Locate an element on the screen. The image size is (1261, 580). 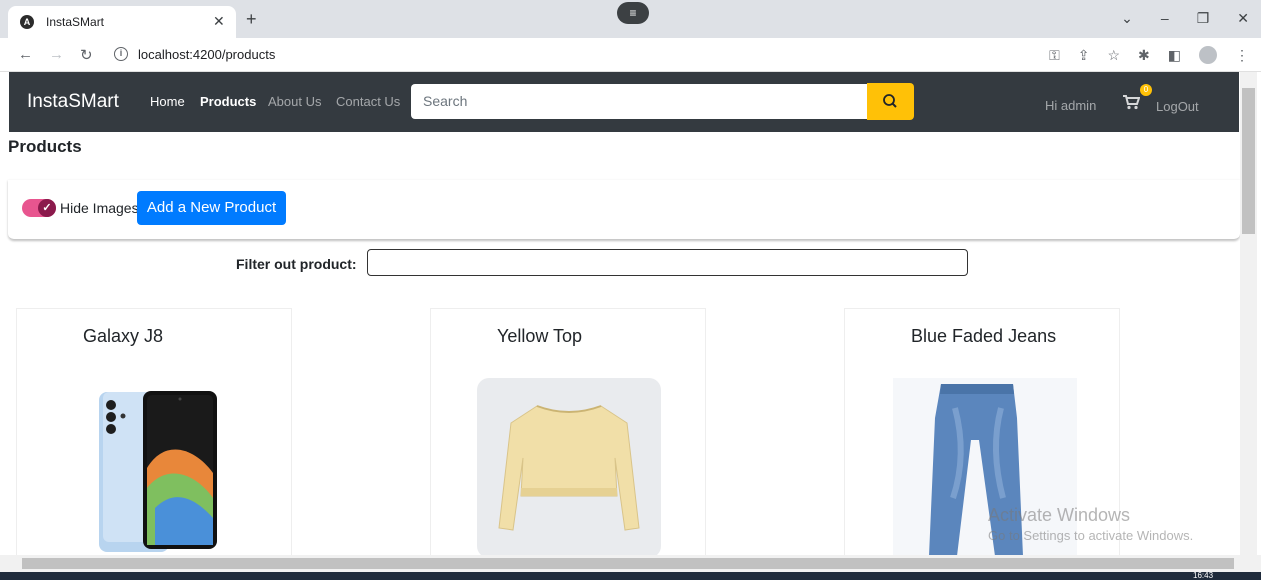
site-info-icon: i is located at coordinates (121, 54).